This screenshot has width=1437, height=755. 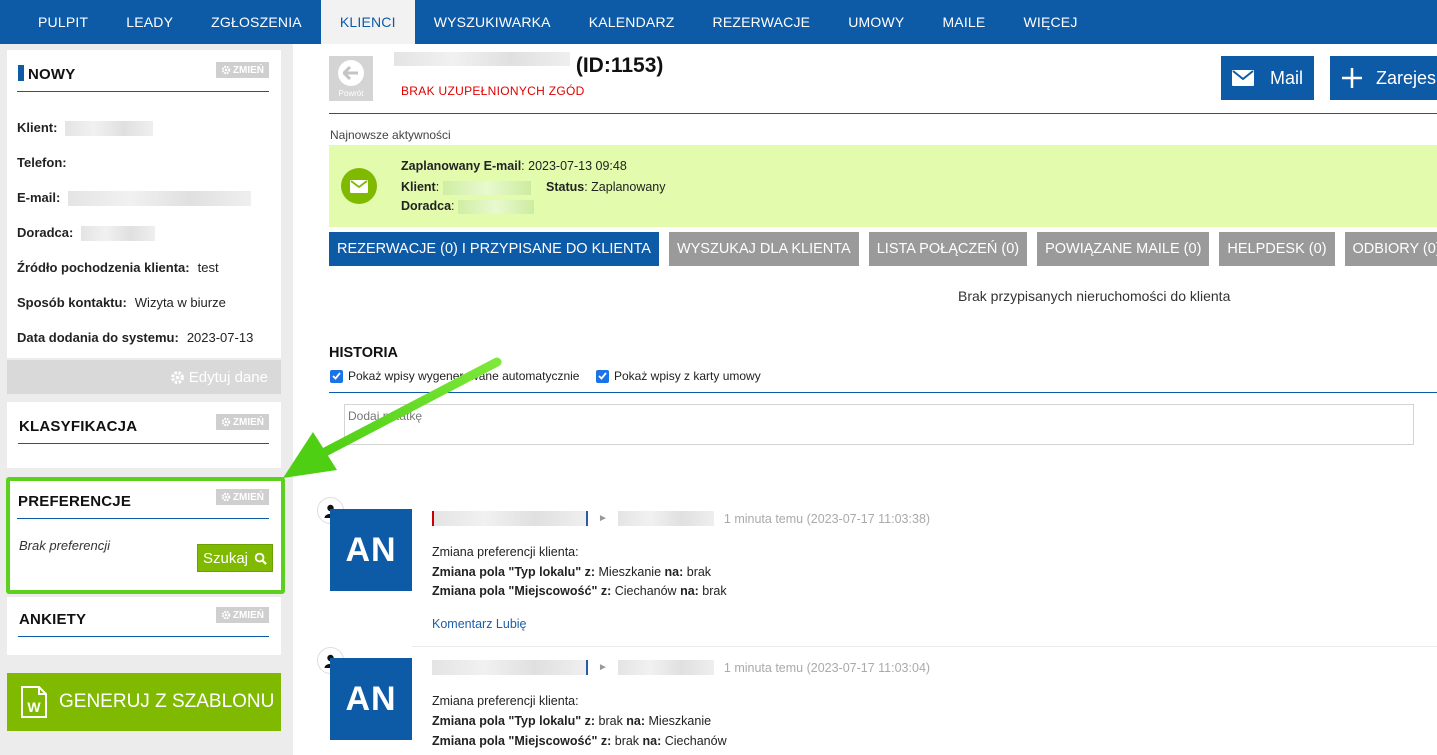 I want to click on added-row: Data dodania do systemu: 2023-07-13, so click(x=135, y=337).